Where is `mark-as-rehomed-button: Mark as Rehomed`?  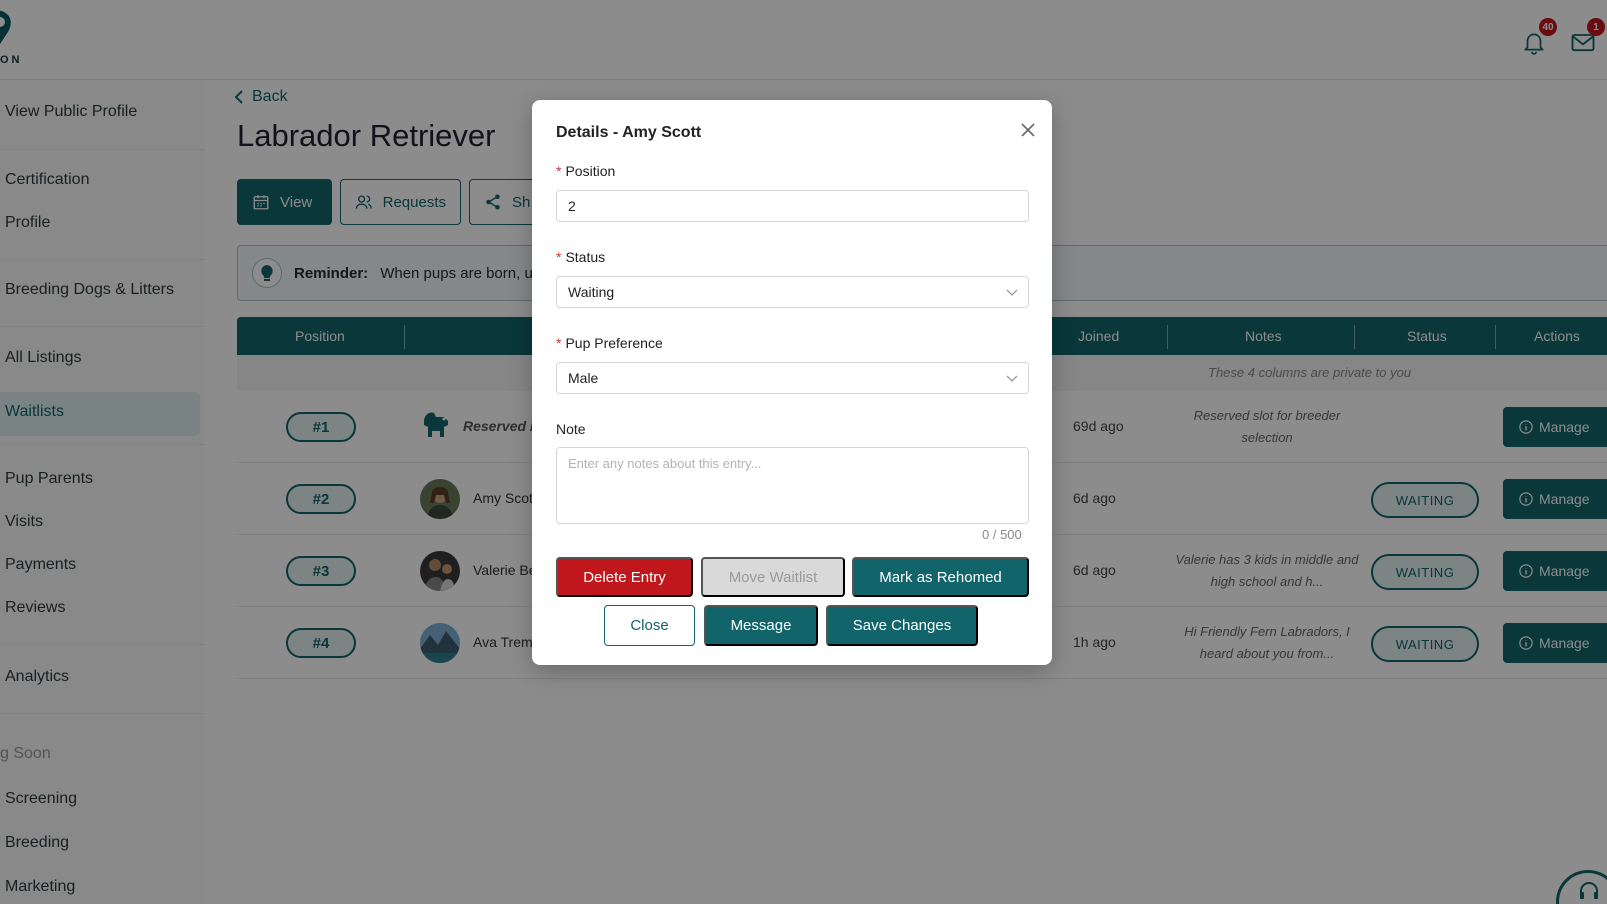 mark-as-rehomed-button: Mark as Rehomed is located at coordinates (940, 577).